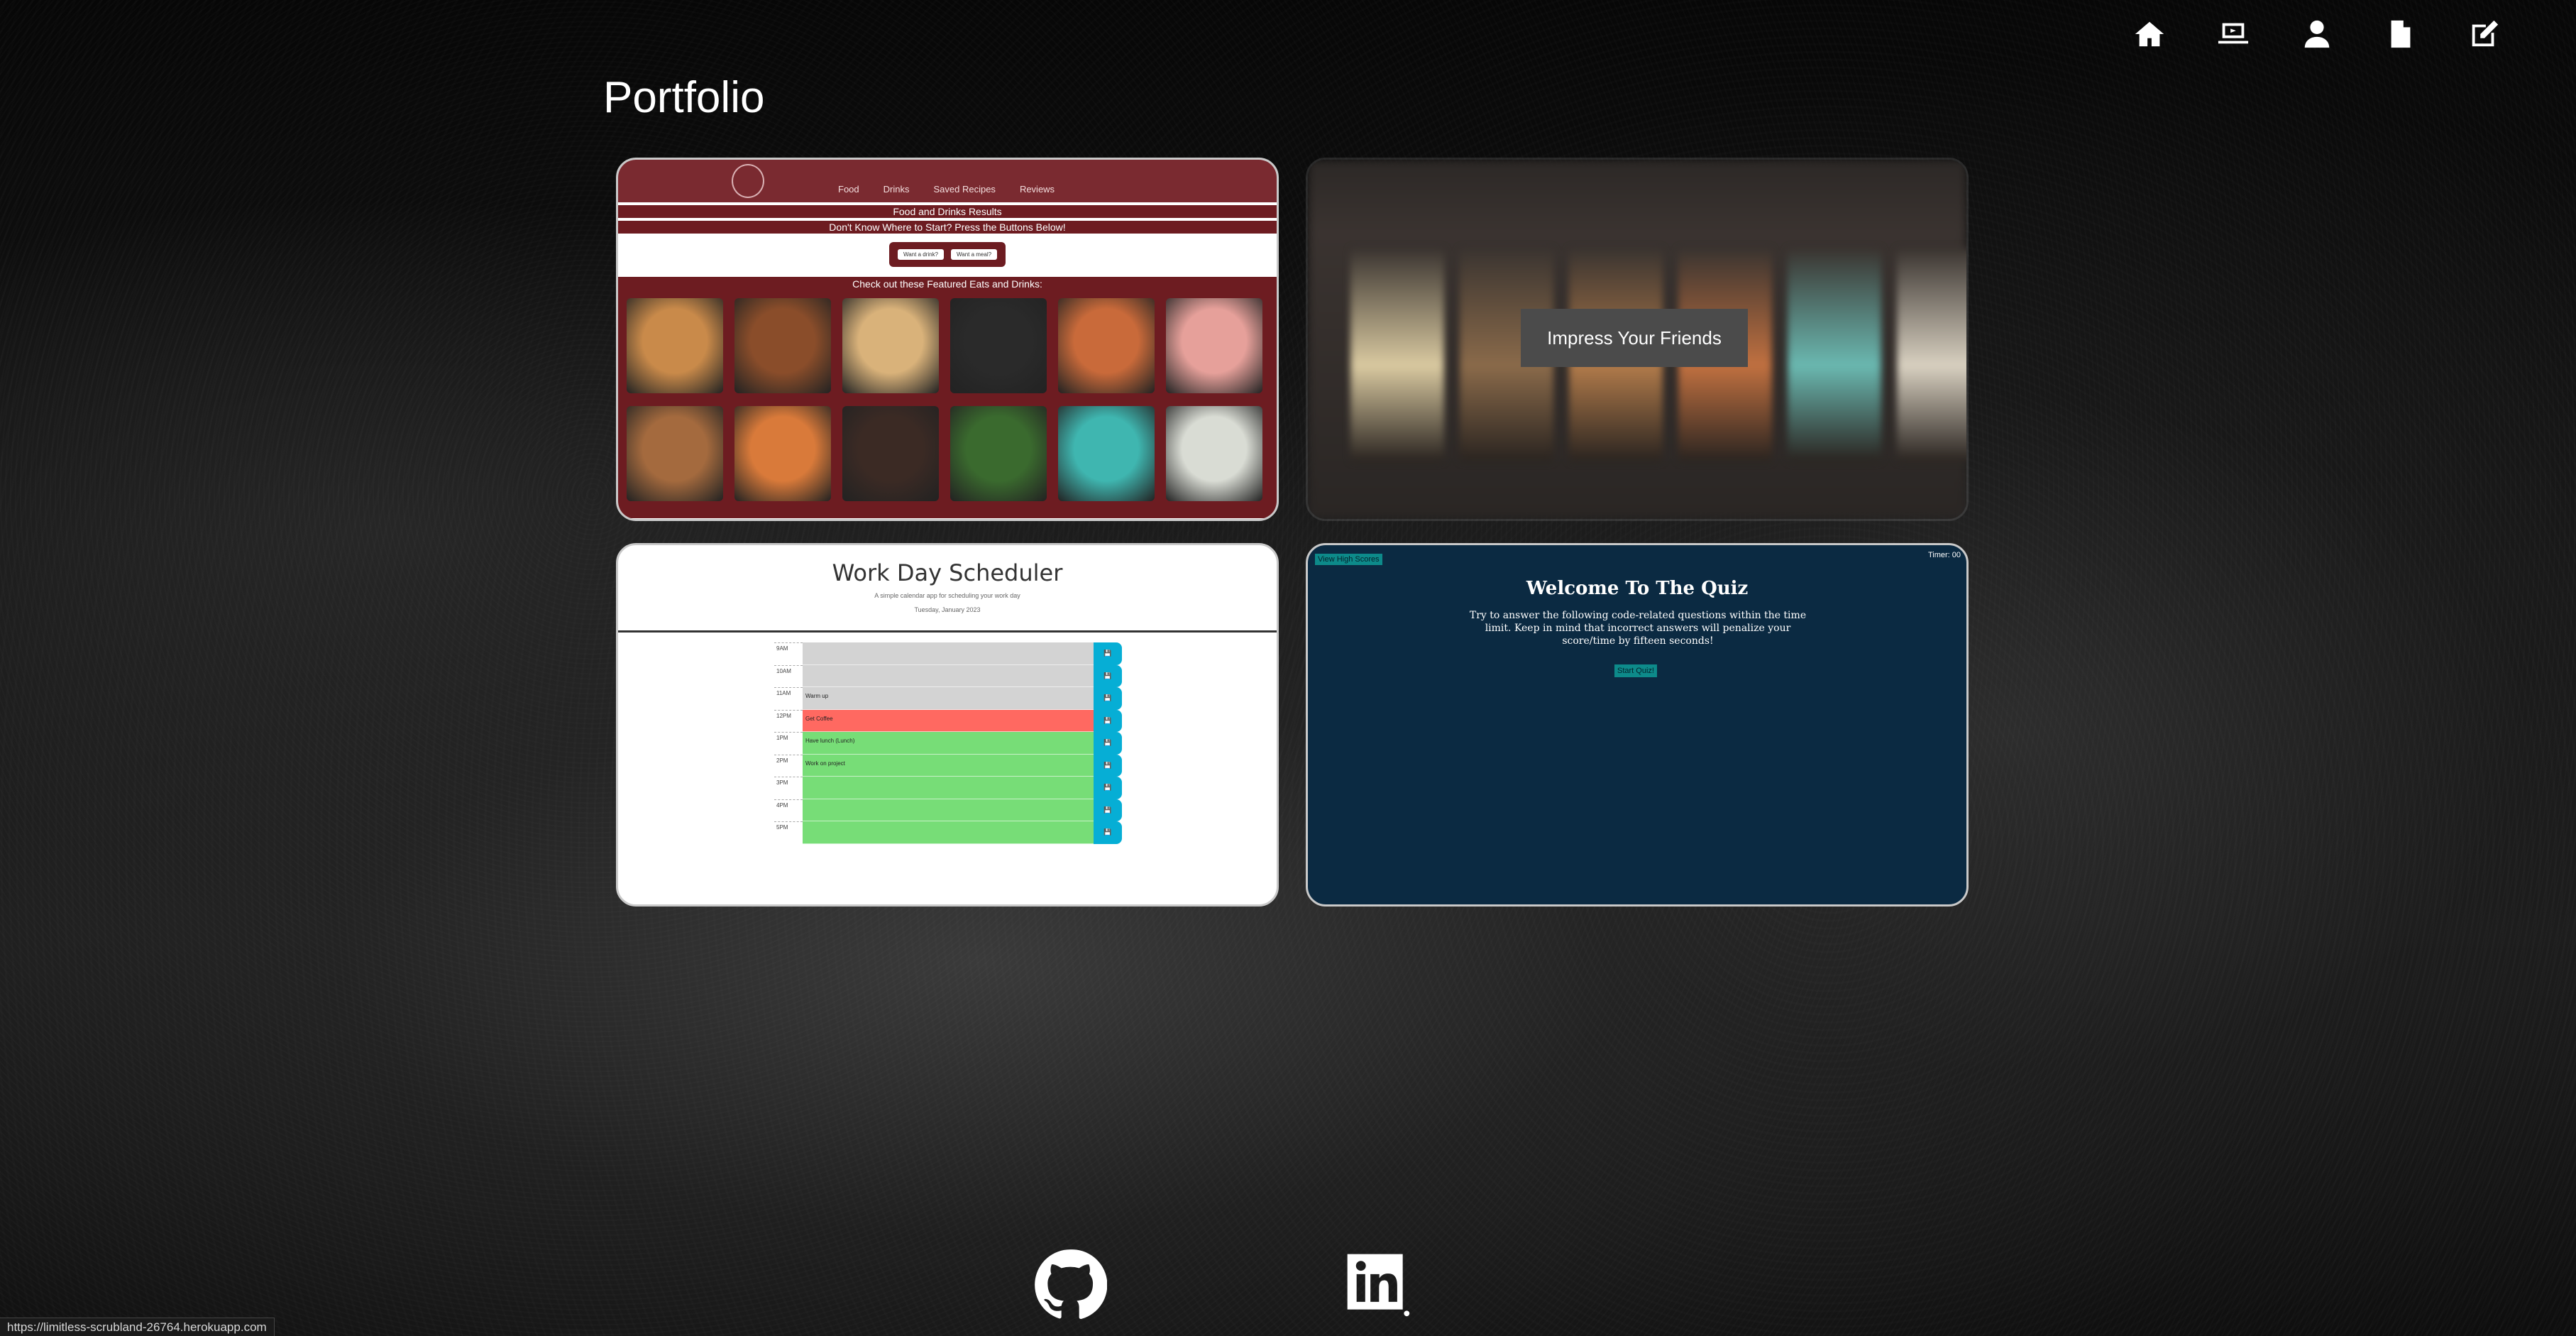 The height and width of the screenshot is (1336, 2576). I want to click on linkedin-icon, so click(1378, 1286).